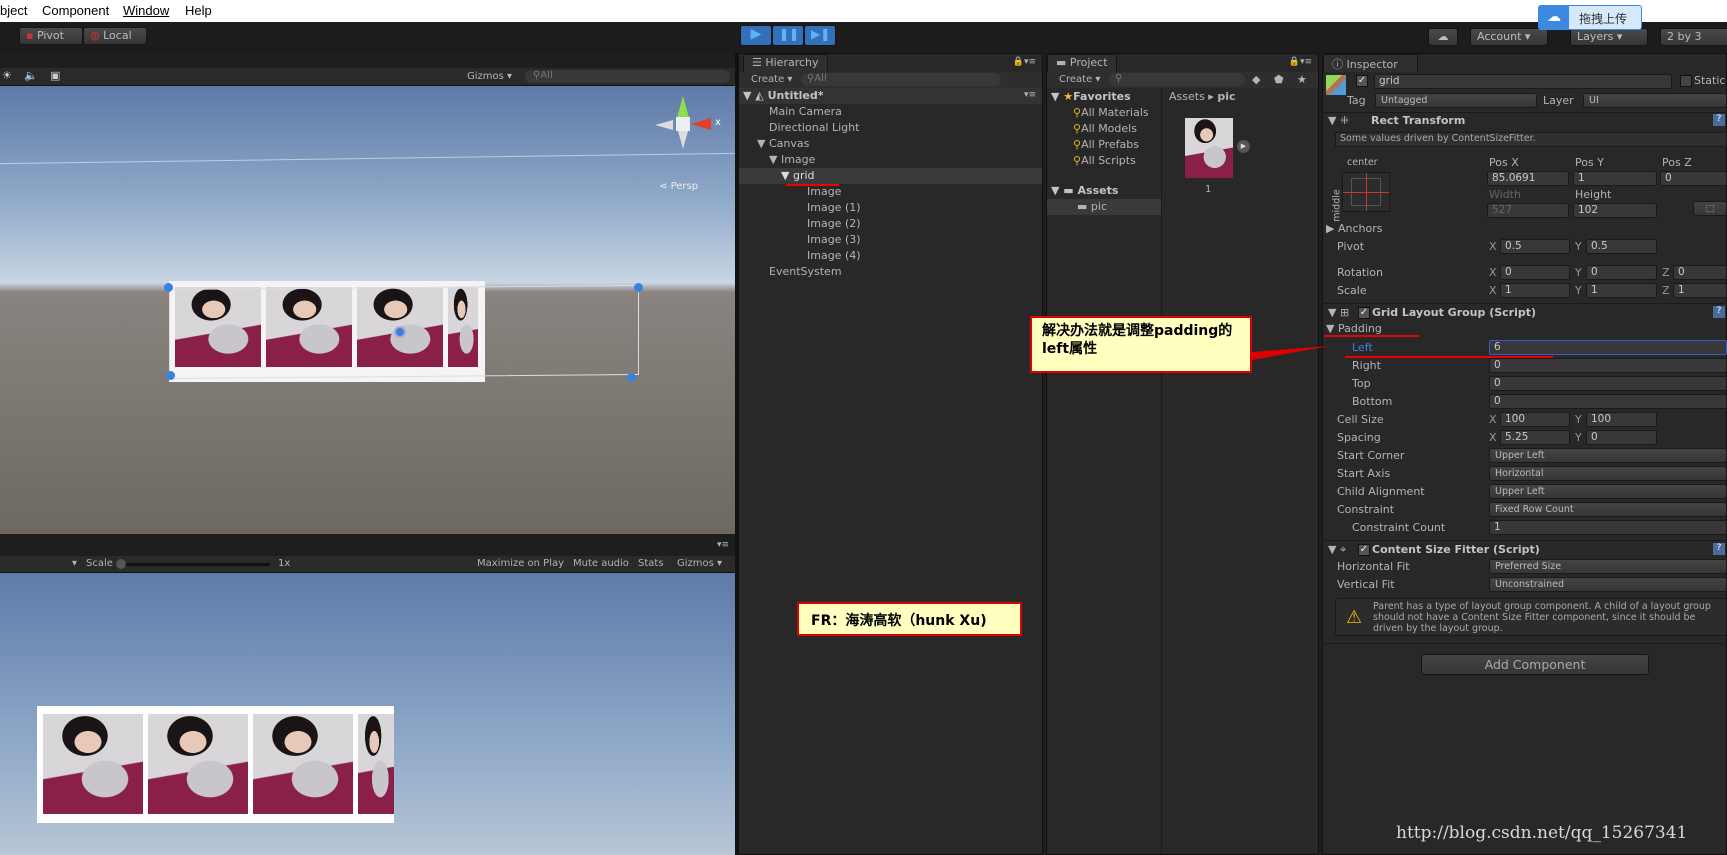 This screenshot has height=855, width=1727. Describe the element at coordinates (1542, 833) in the screenshot. I see `watermark: http://blog.csdn.net/qq_15267341` at that location.